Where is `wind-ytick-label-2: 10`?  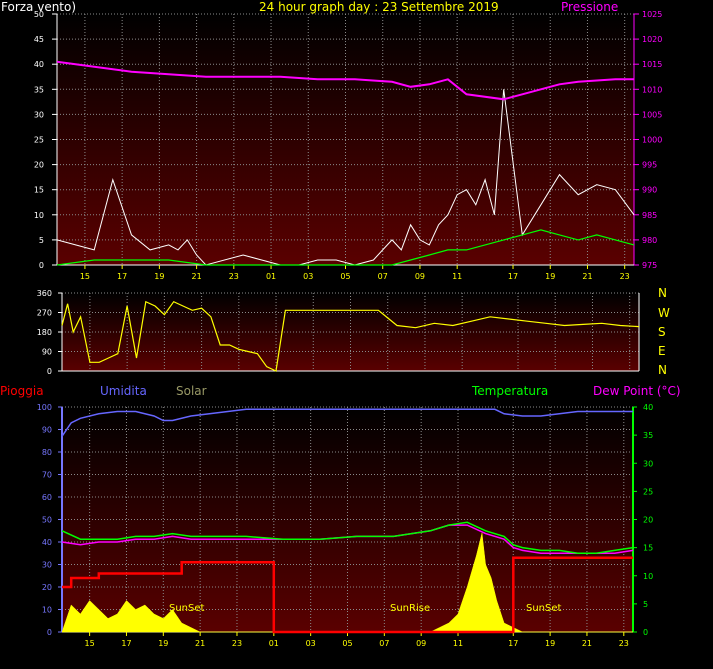 wind-ytick-label-2: 10 is located at coordinates (39, 215).